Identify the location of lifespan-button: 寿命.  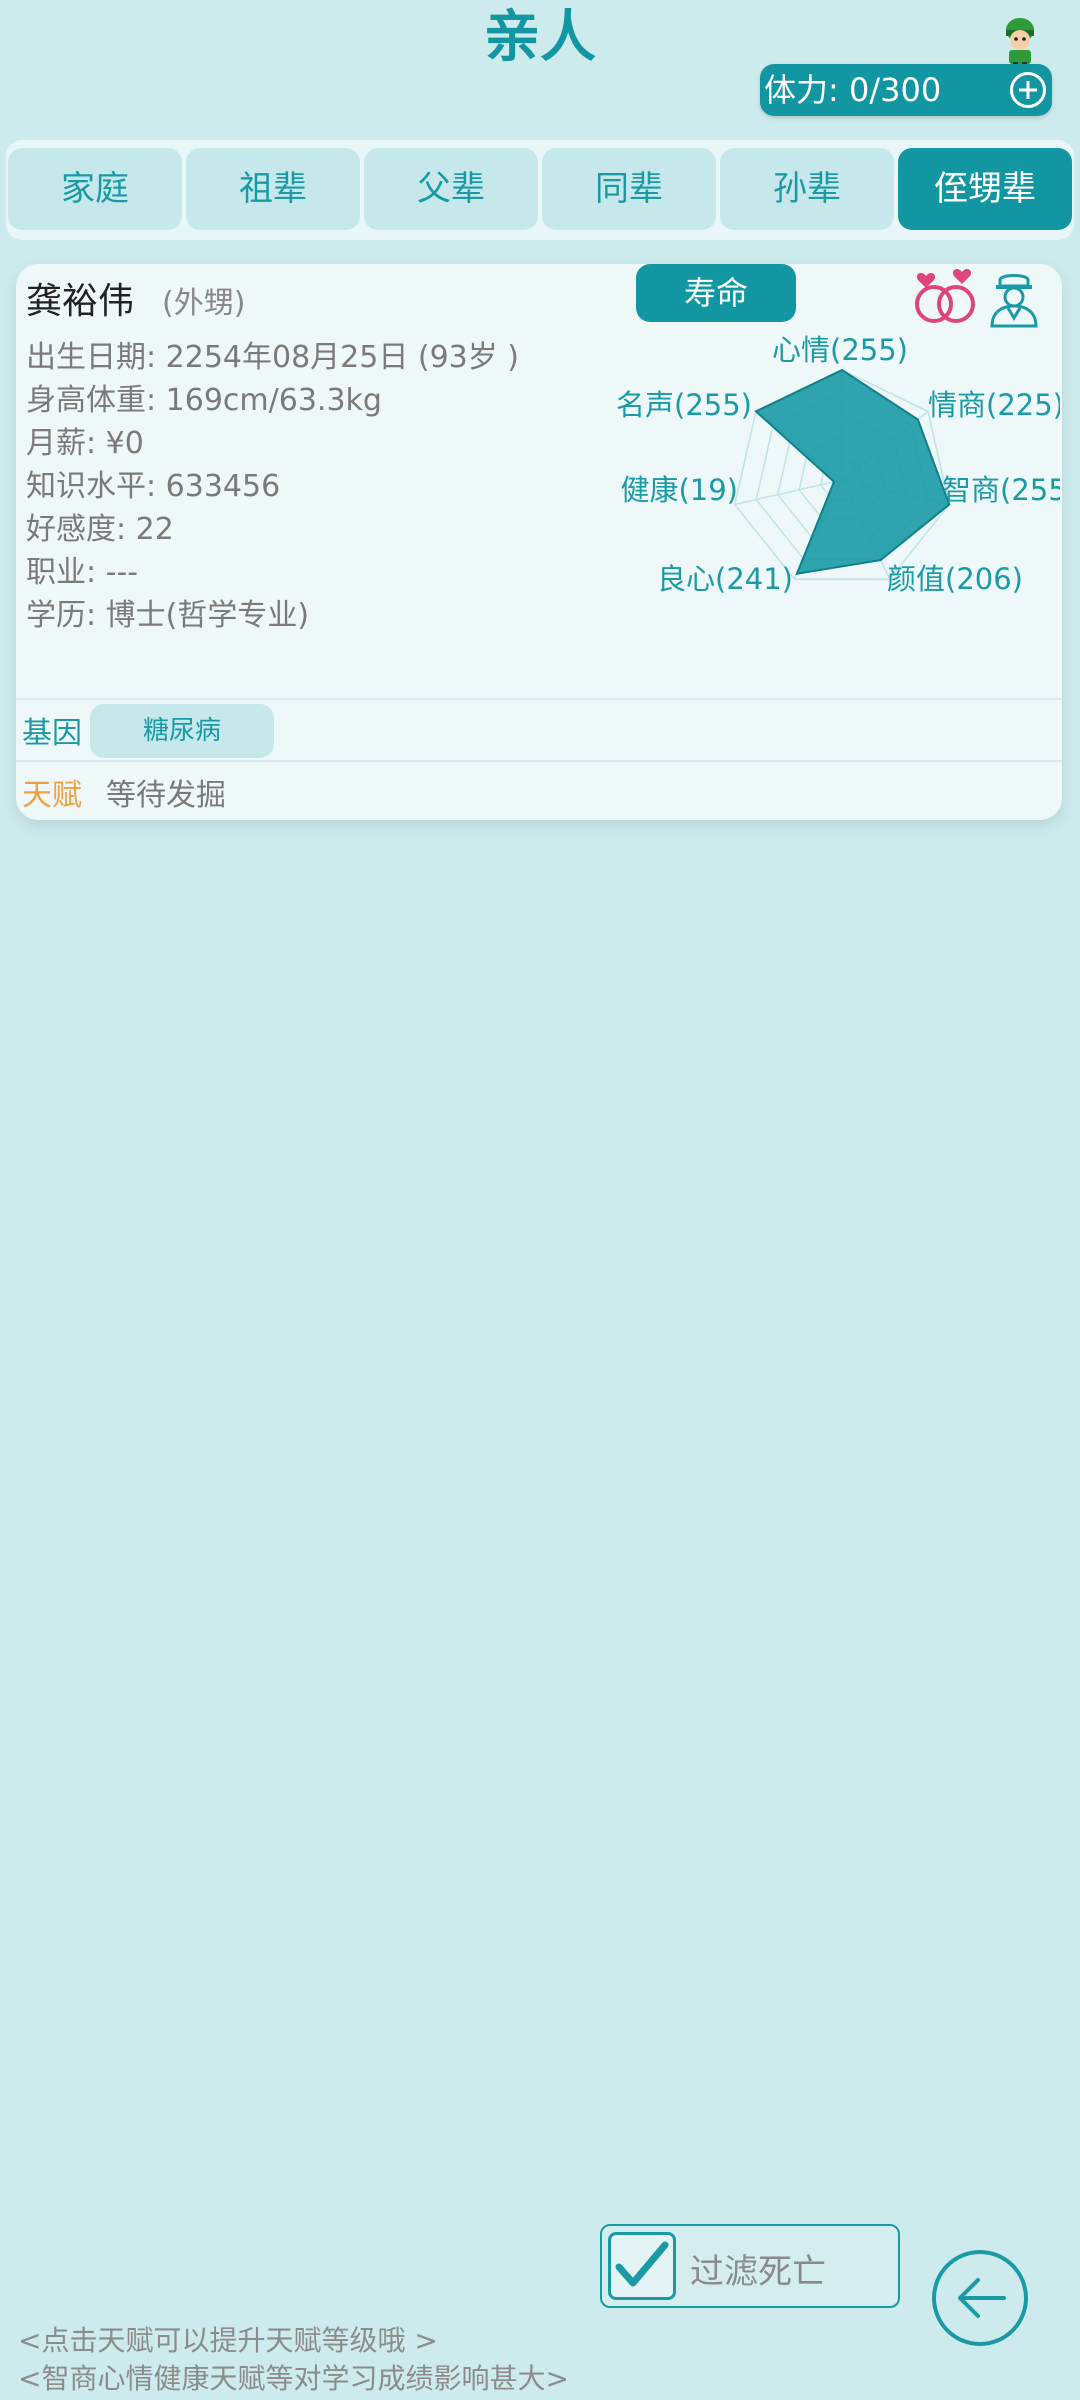
(716, 293).